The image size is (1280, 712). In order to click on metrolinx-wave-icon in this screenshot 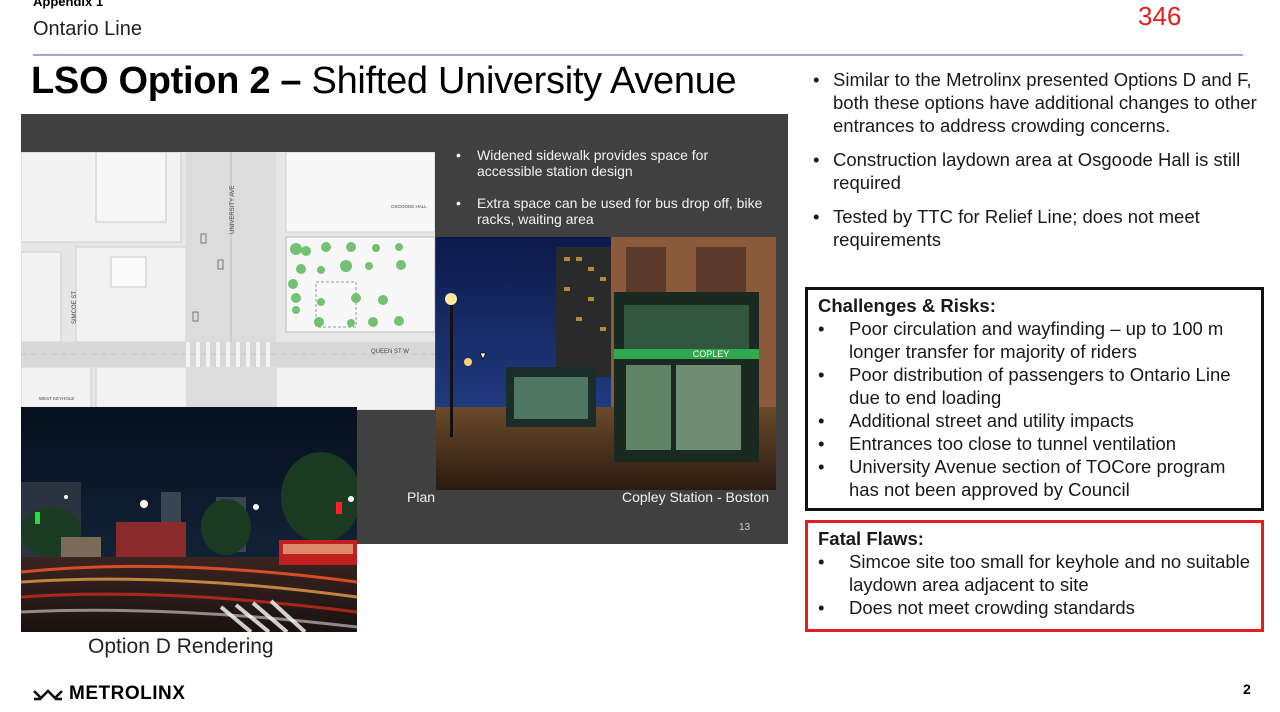, I will do `click(48, 695)`.